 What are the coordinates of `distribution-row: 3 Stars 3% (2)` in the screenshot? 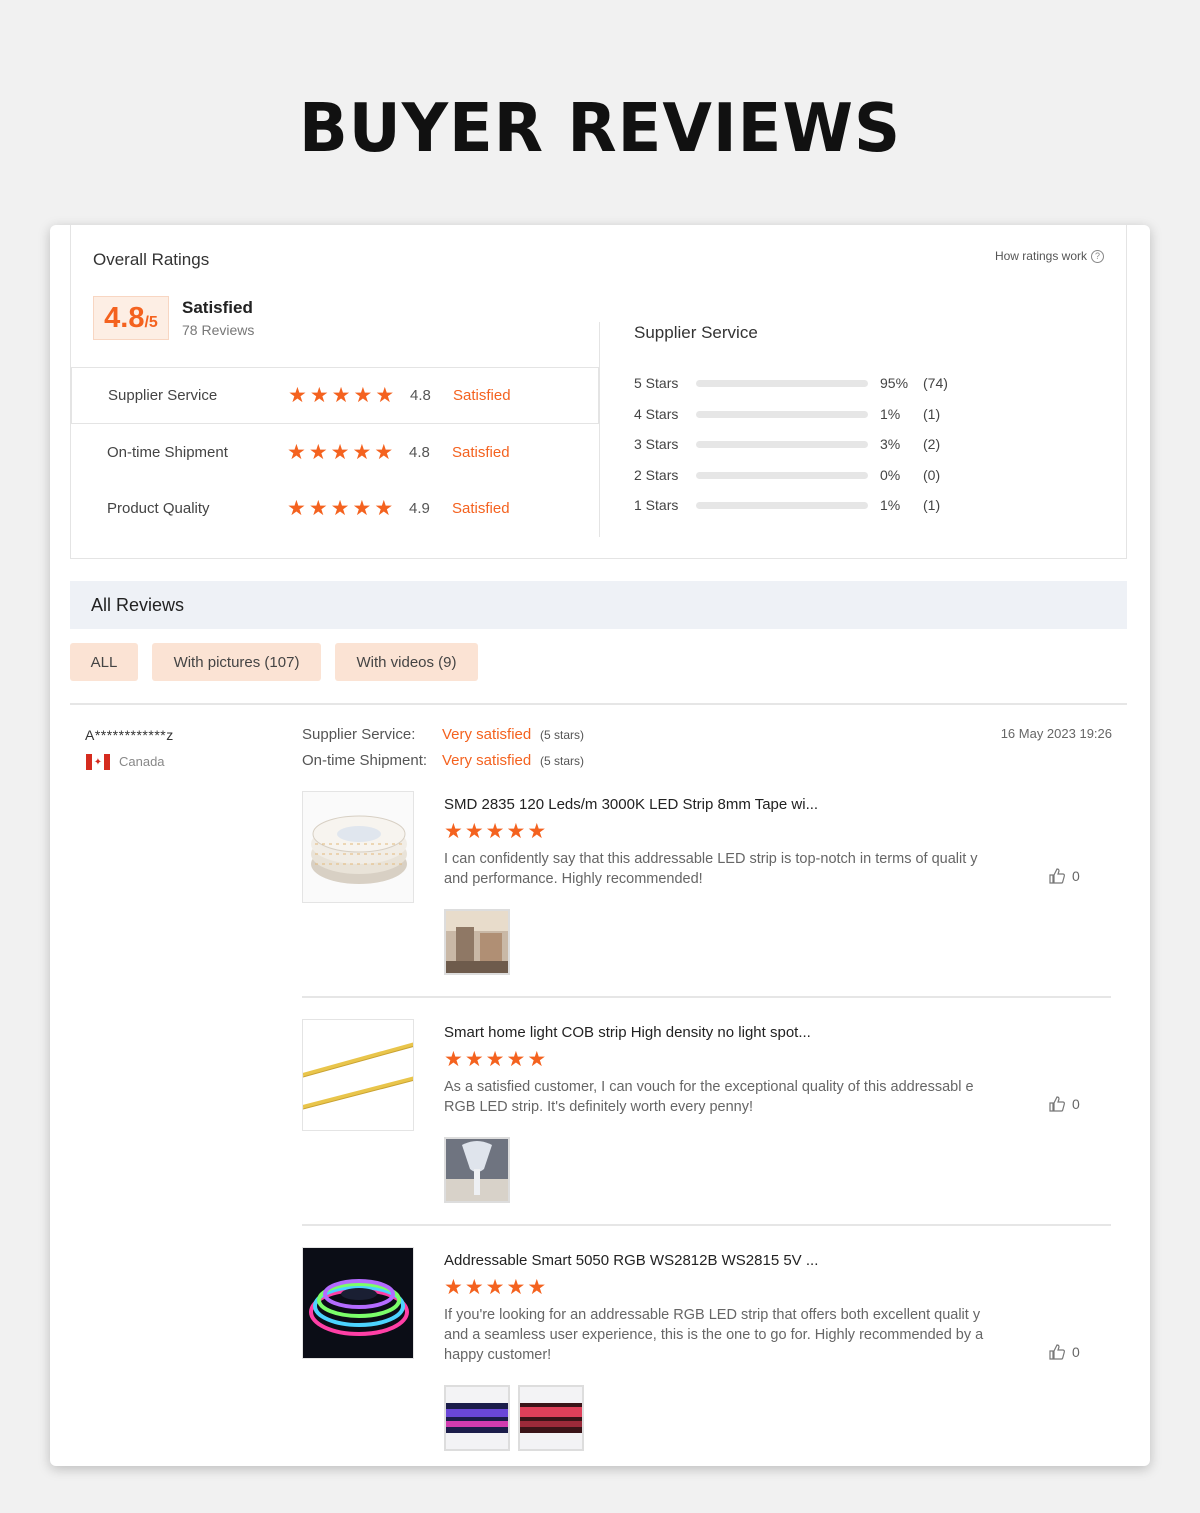 It's located at (798, 444).